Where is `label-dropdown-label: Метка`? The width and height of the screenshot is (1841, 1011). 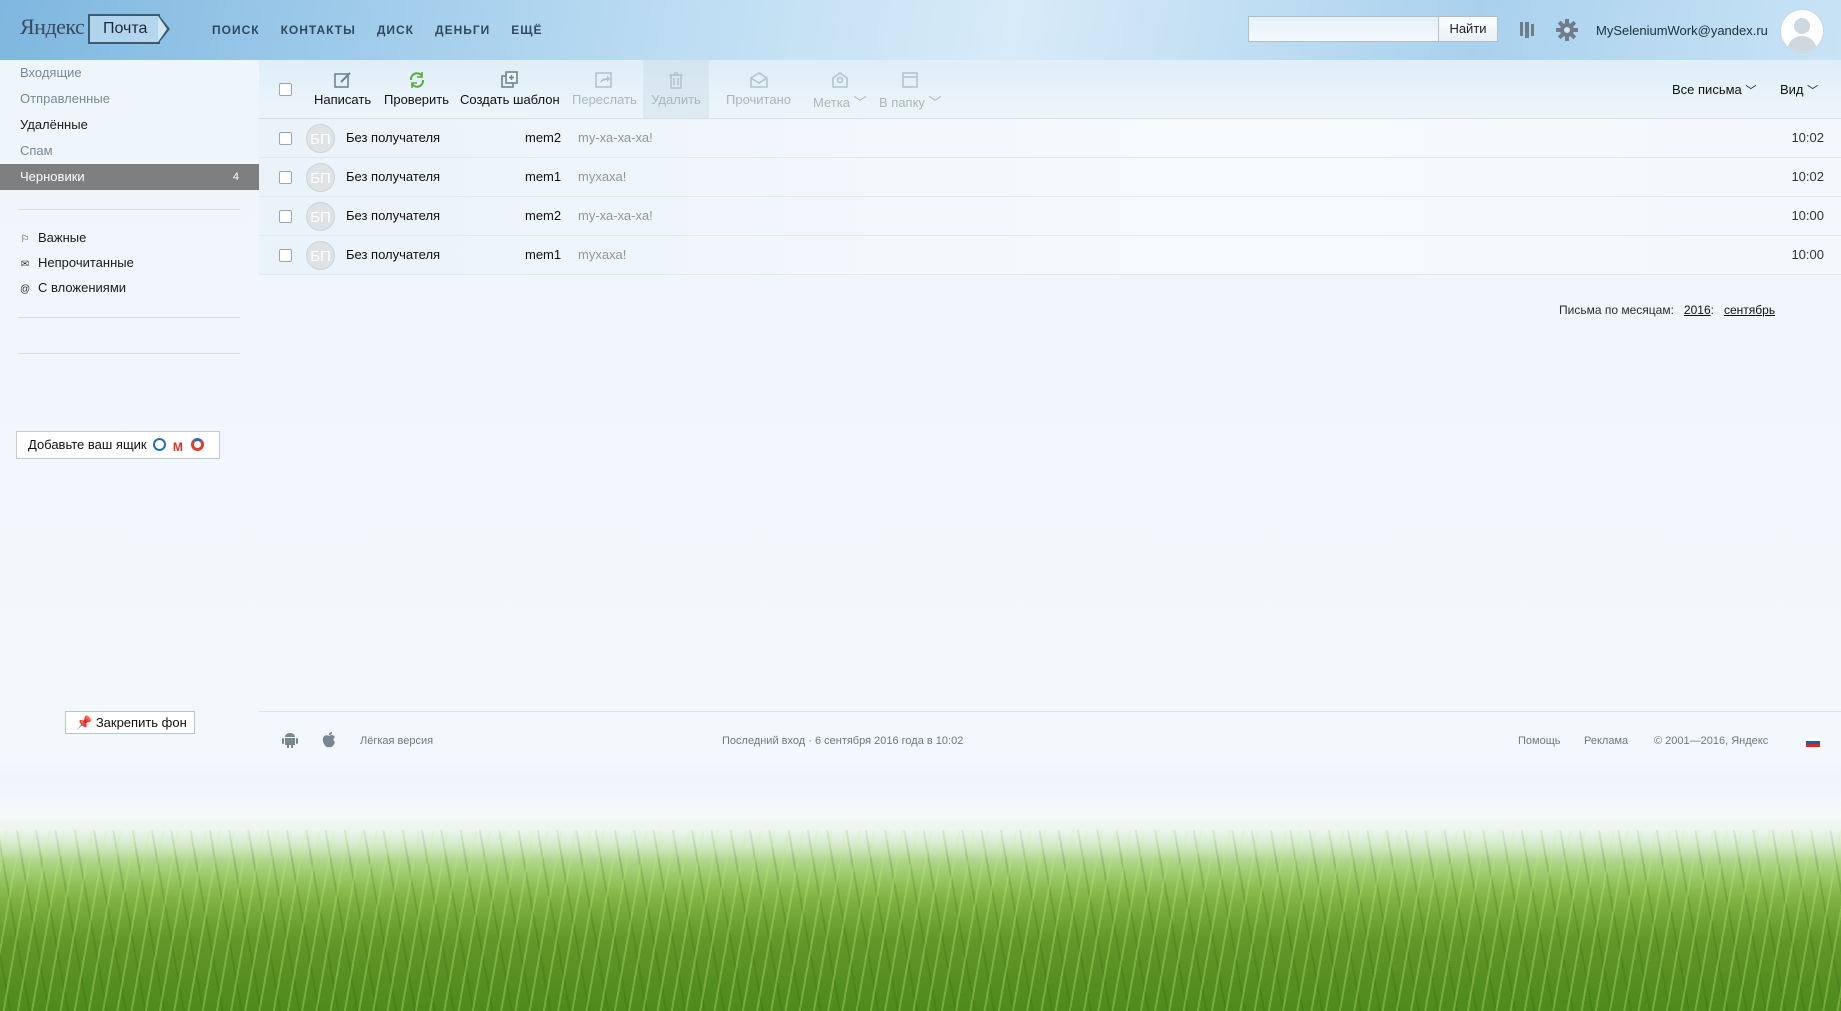 label-dropdown-label: Метка is located at coordinates (831, 102).